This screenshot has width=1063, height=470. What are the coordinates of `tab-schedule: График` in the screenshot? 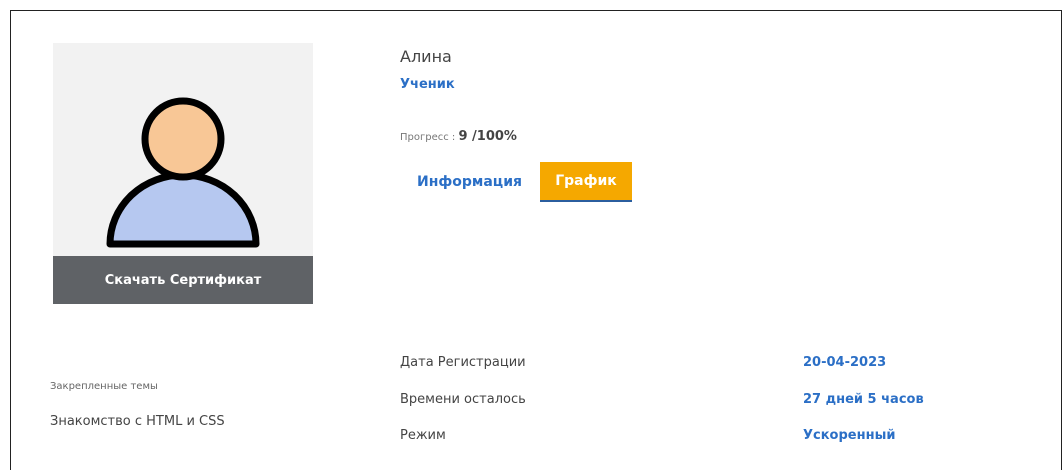 It's located at (586, 182).